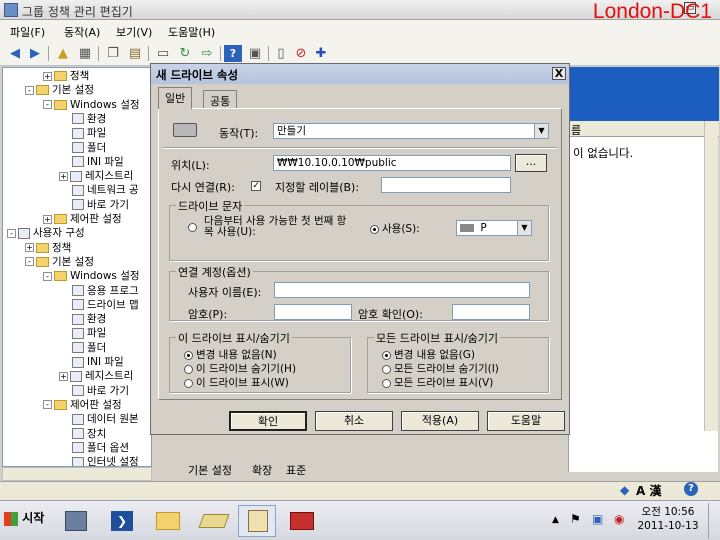  Describe the element at coordinates (257, 521) in the screenshot. I see `gp-editor-taskbar-icon` at that location.